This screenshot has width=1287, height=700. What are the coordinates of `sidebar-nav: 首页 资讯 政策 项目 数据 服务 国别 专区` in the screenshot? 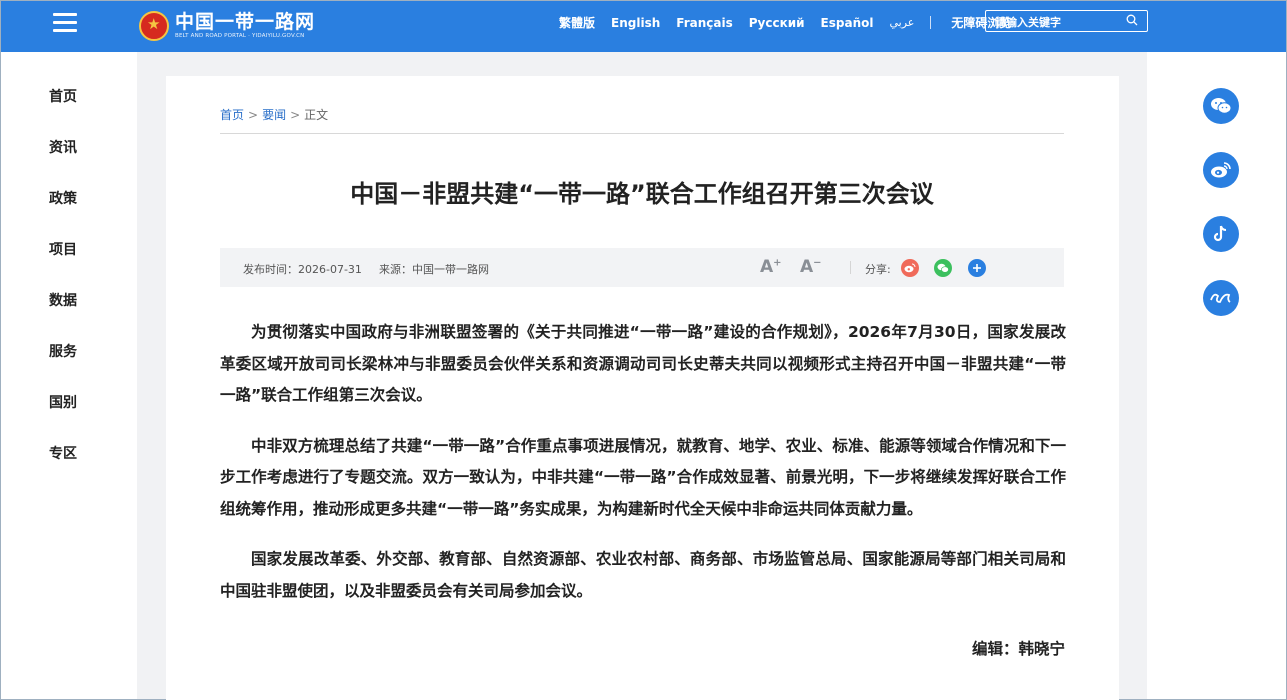 It's located at (69, 375).